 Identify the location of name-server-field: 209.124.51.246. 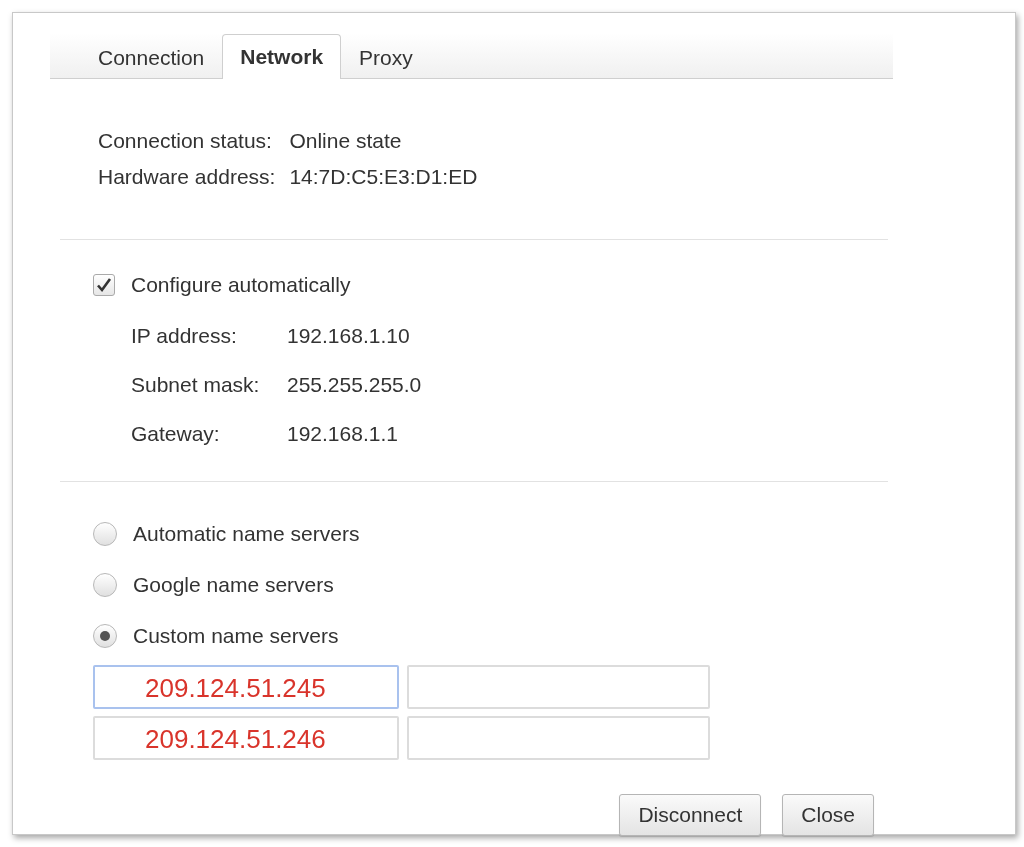
(246, 738).